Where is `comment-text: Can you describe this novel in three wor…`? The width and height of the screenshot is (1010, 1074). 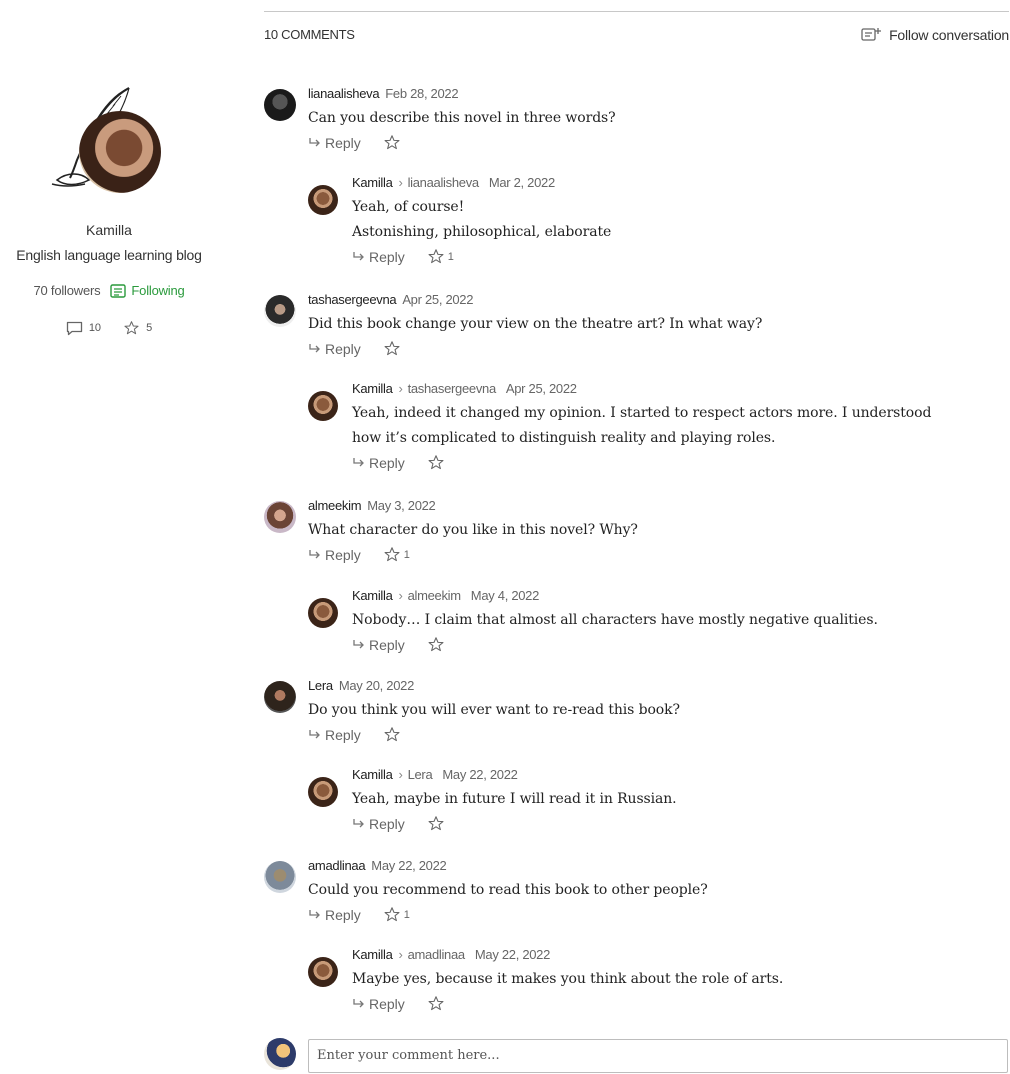 comment-text: Can you describe this novel in three wor… is located at coordinates (658, 118).